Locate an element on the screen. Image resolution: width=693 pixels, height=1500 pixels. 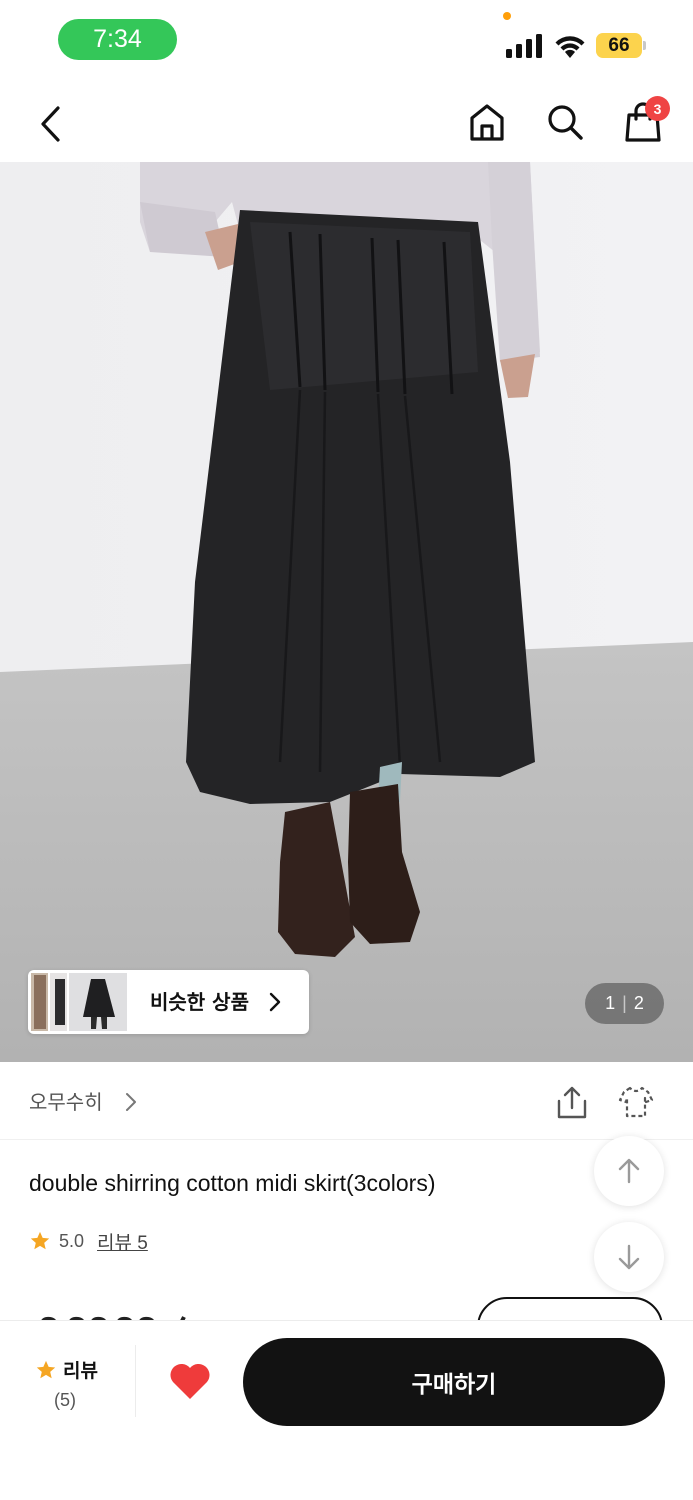
battery-level: 66 is located at coordinates (619, 45).